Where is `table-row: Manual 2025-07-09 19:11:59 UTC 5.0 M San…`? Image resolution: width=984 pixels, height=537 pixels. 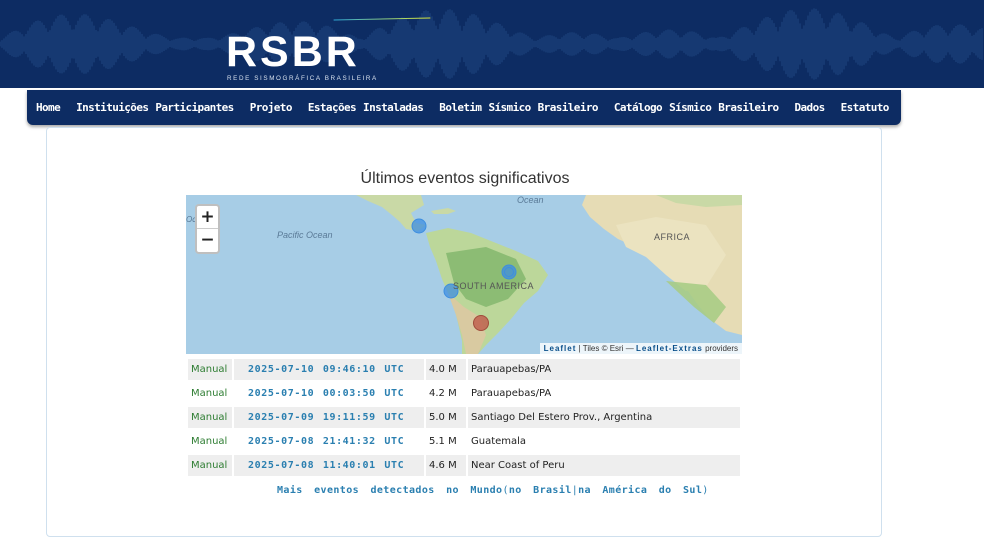
table-row: Manual 2025-07-09 19:11:59 UTC 5.0 M San… is located at coordinates (464, 417).